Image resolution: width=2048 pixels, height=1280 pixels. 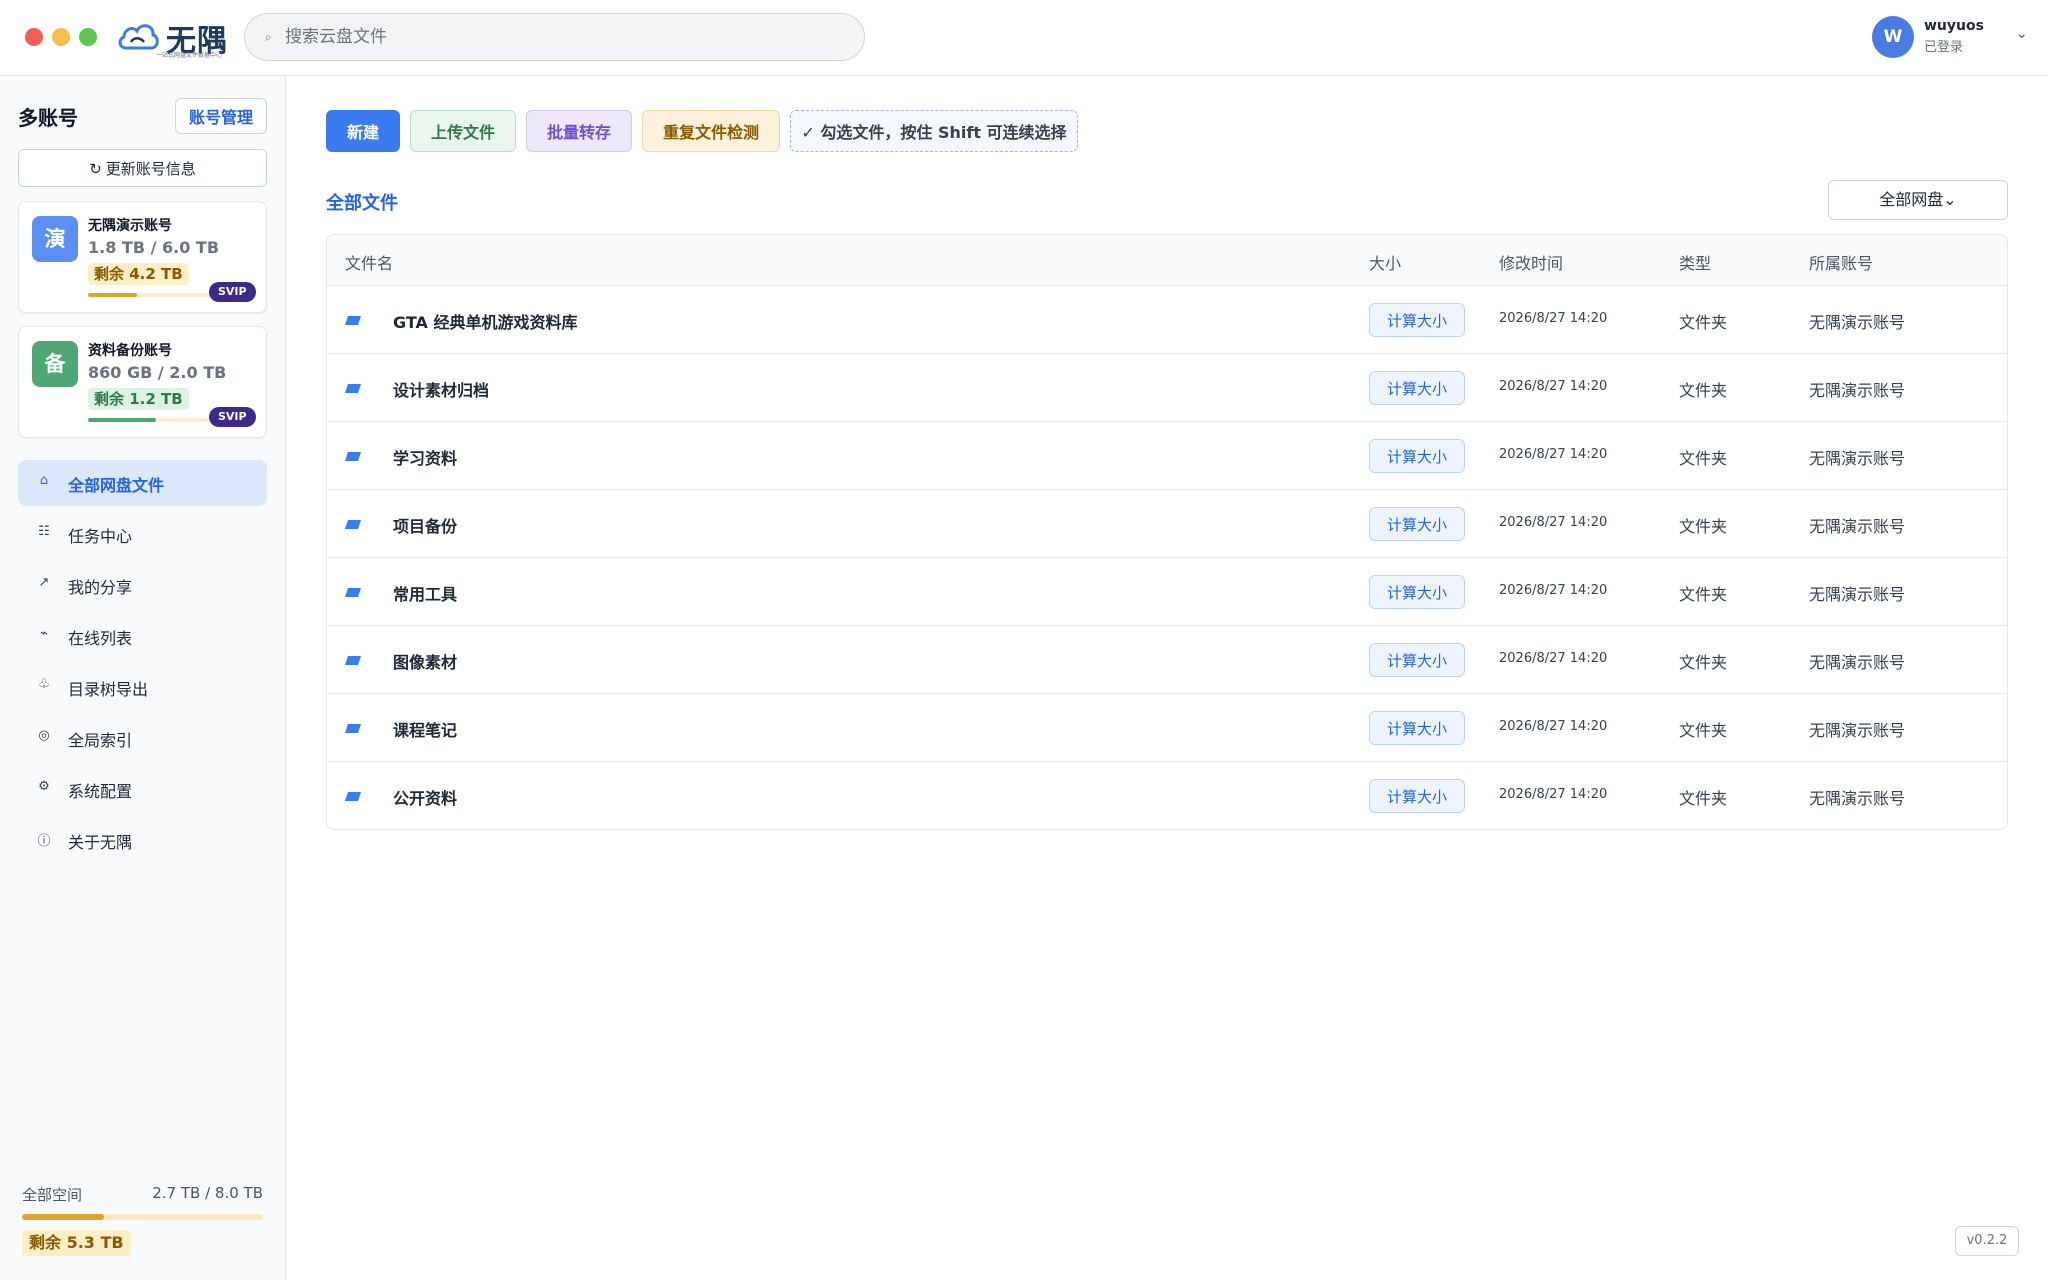 What do you see at coordinates (1167, 728) in the screenshot?
I see `table-row: 课程笔记 计算大小 2026/8/27 14:20 文件夹 无隅演示账号` at bounding box center [1167, 728].